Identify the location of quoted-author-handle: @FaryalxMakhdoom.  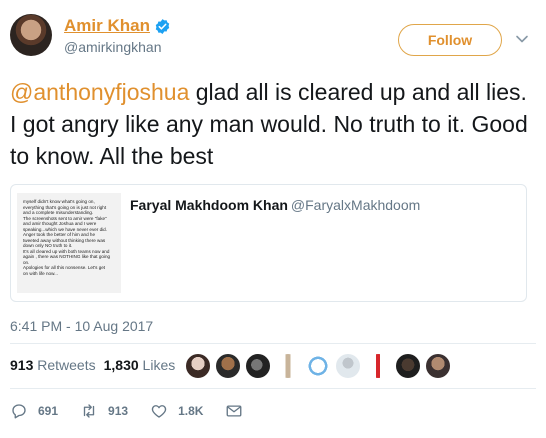
(355, 205).